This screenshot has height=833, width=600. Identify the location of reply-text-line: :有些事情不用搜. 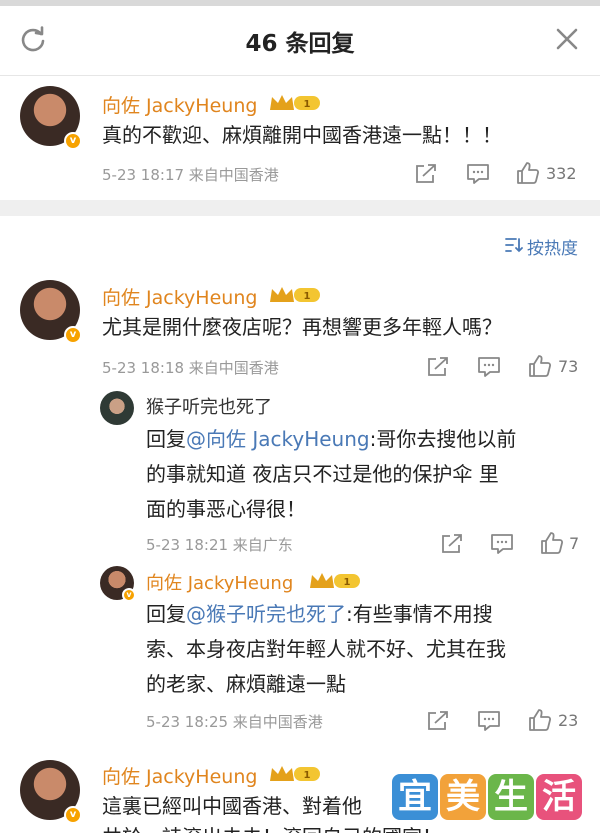
(419, 614).